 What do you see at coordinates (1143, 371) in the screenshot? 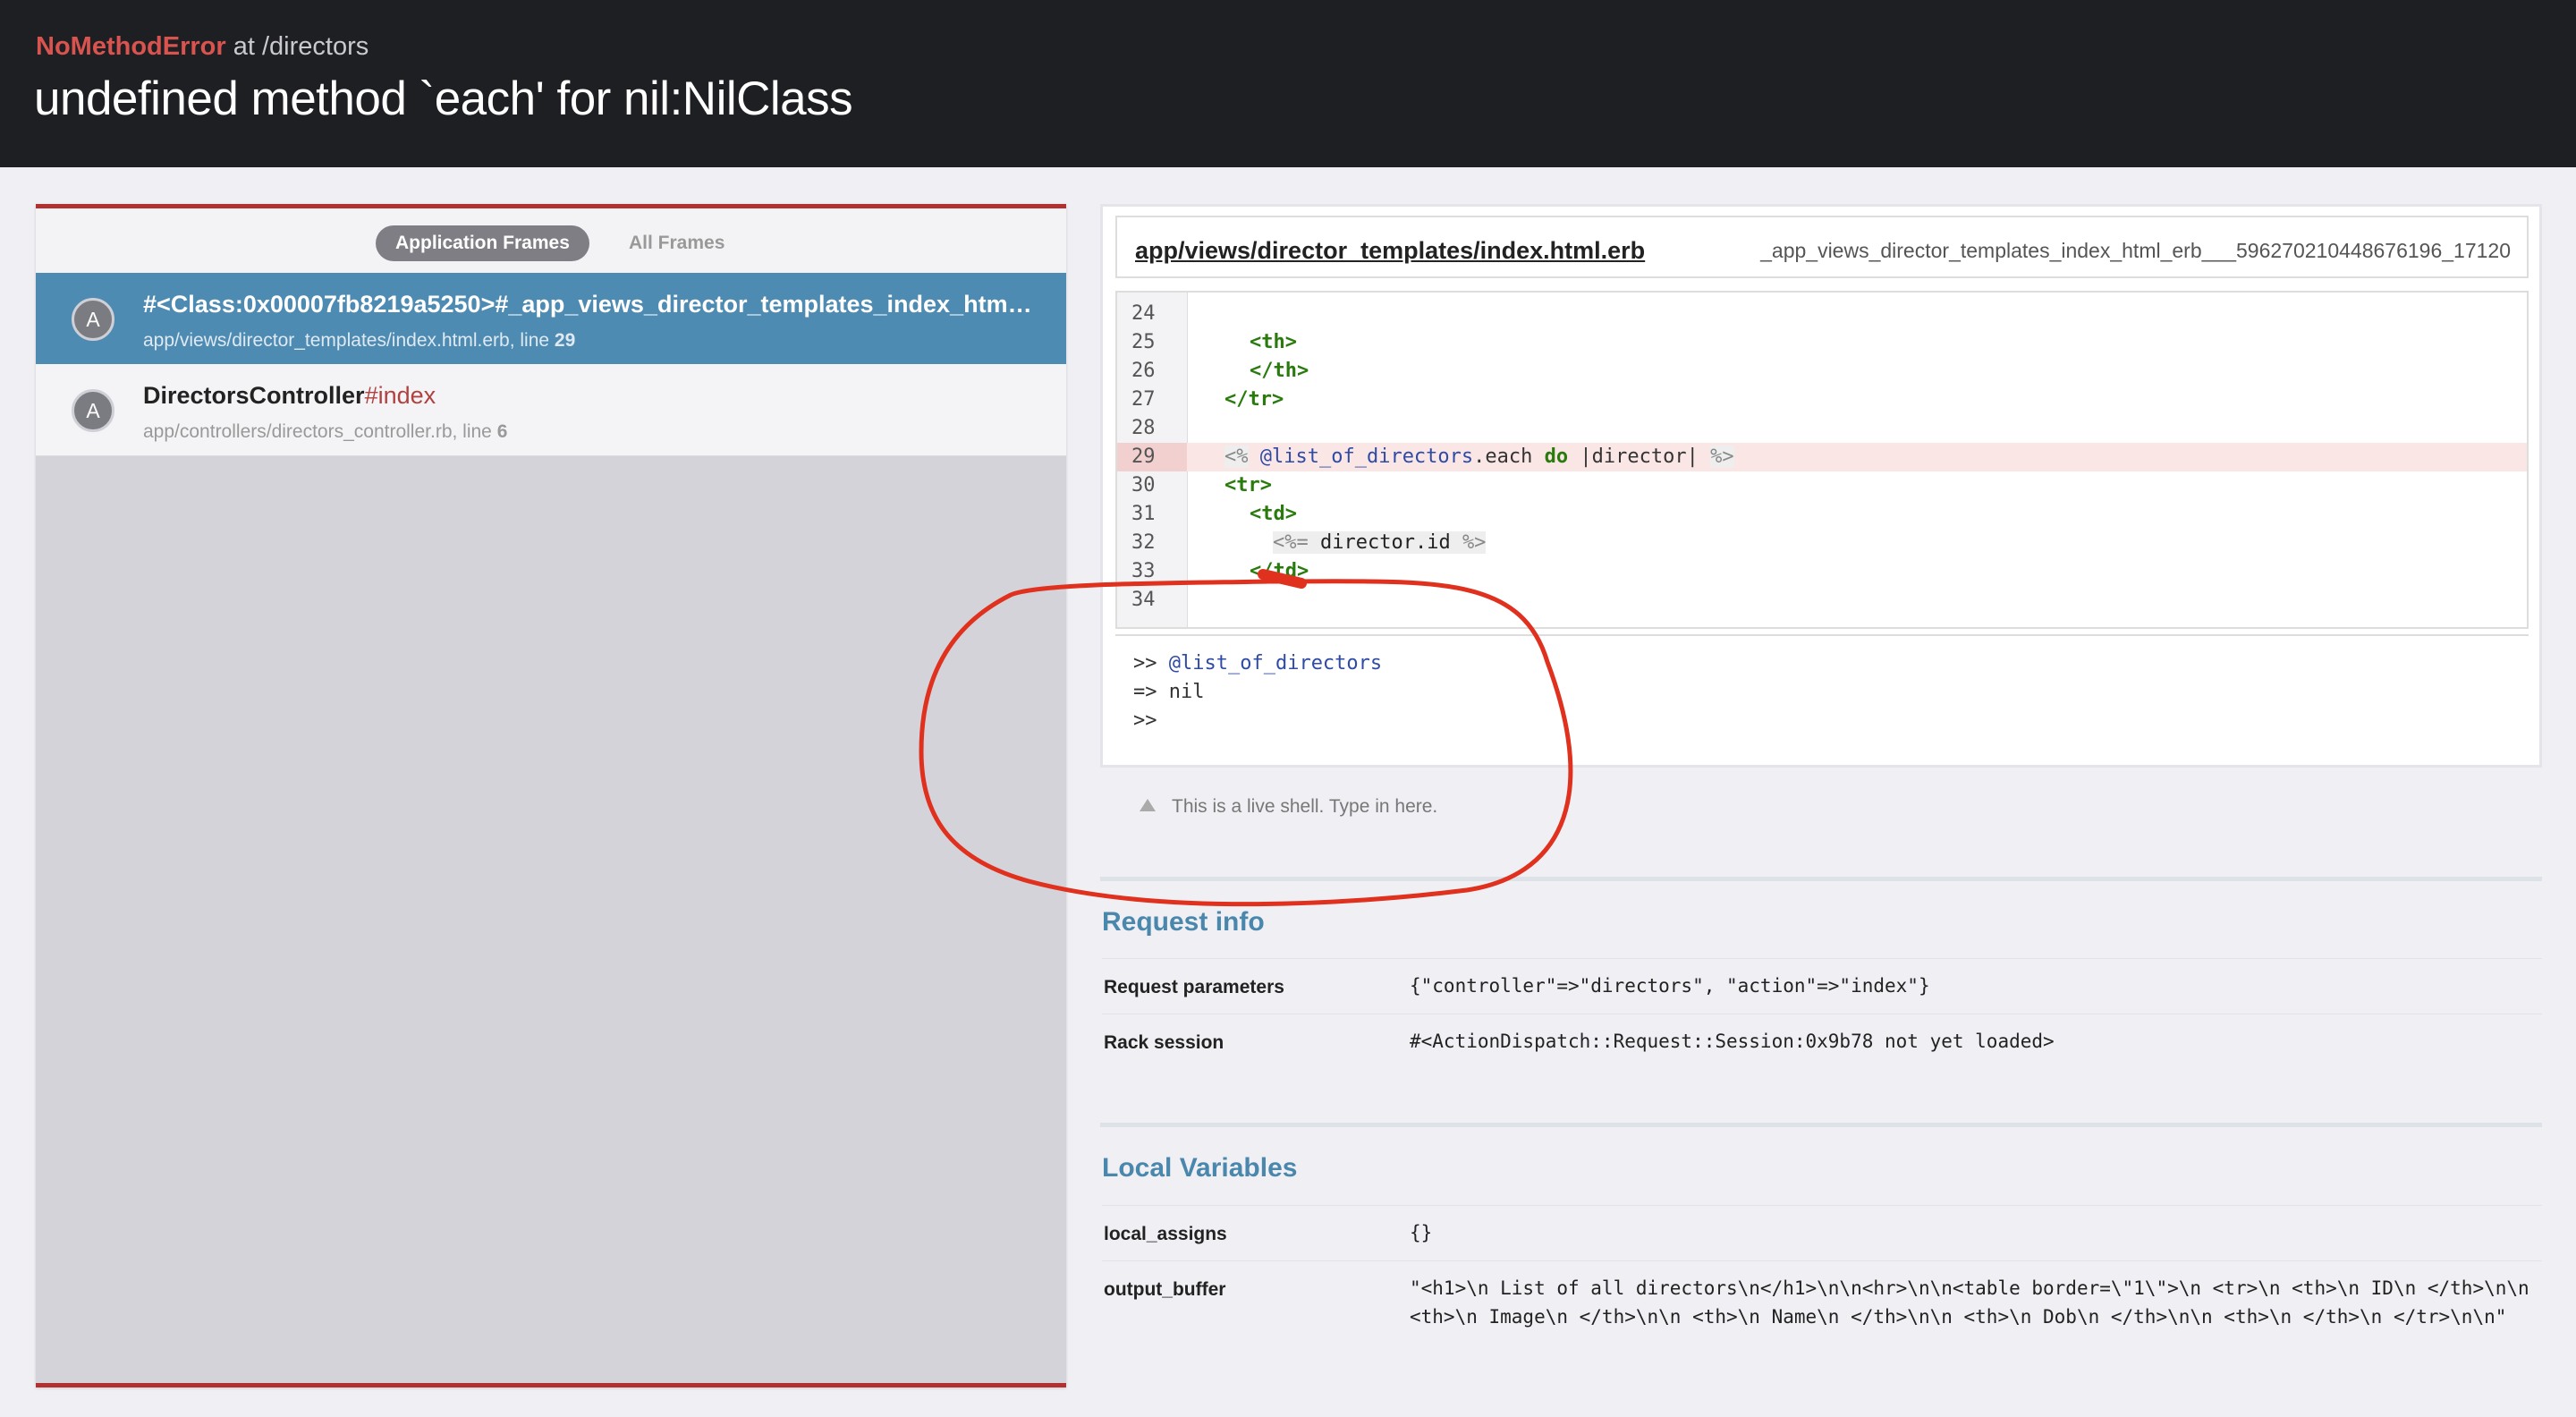
I see `line-number: 26` at bounding box center [1143, 371].